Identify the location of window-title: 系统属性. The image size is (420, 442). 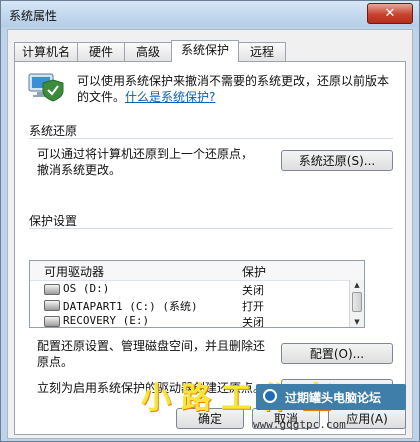
(33, 16).